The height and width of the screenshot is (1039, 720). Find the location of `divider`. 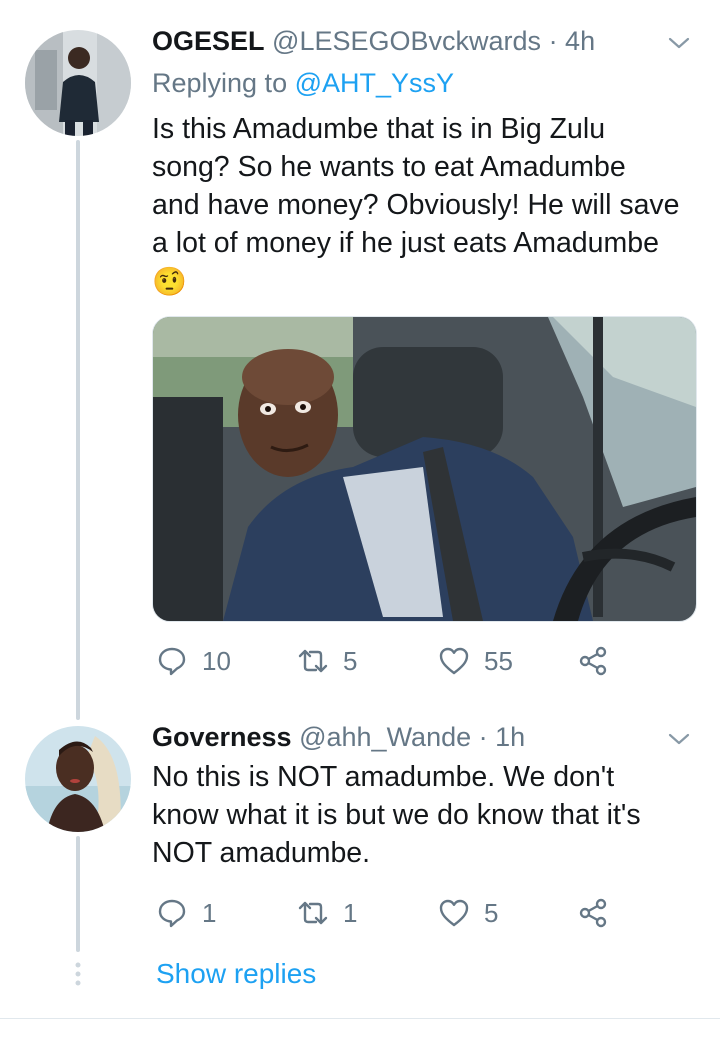

divider is located at coordinates (360, 1018).